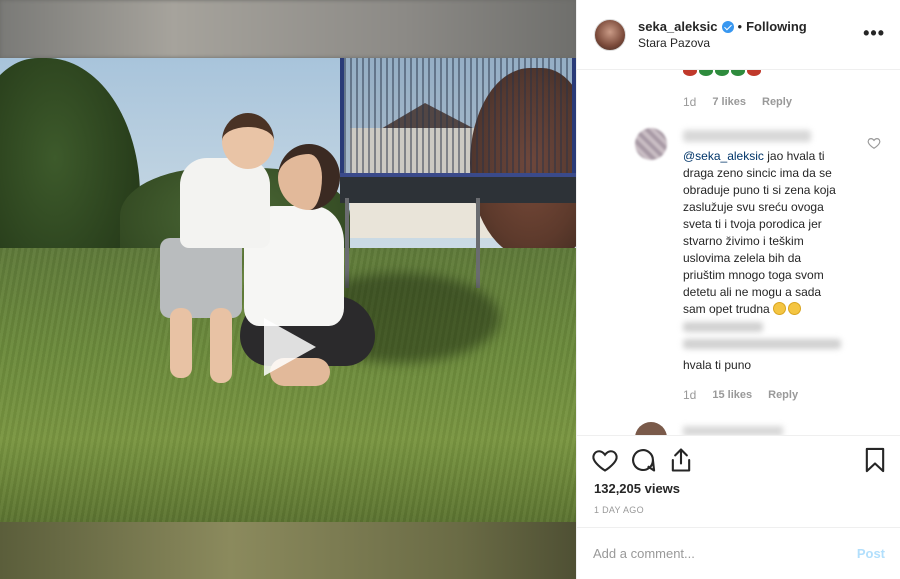  I want to click on media-blur-bottom, so click(288, 550).